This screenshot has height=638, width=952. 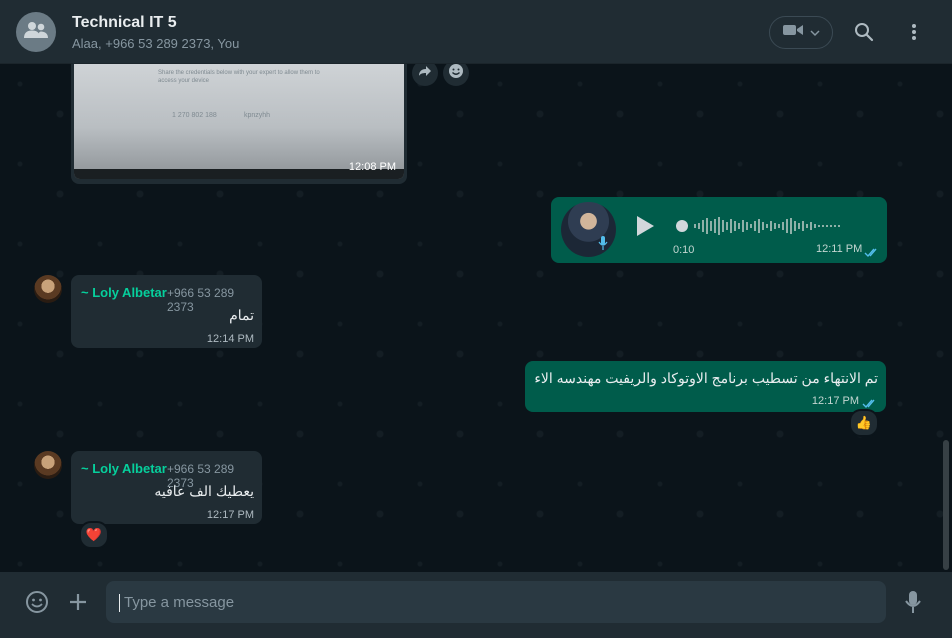 What do you see at coordinates (230, 339) in the screenshot?
I see `message-time: 12:14 PM` at bounding box center [230, 339].